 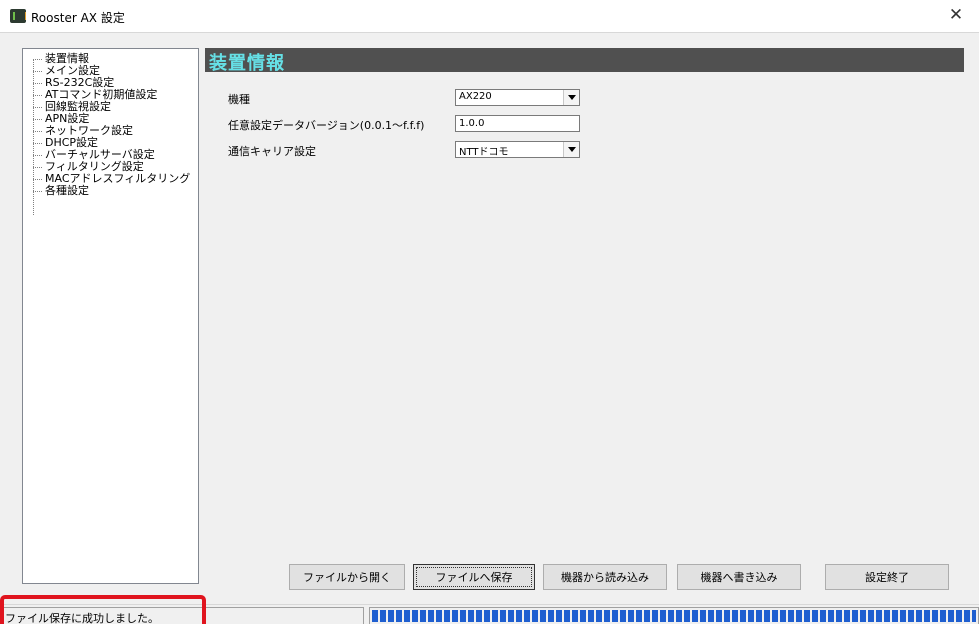 What do you see at coordinates (474, 577) in the screenshot?
I see `save-file-button: ファイルへ保存` at bounding box center [474, 577].